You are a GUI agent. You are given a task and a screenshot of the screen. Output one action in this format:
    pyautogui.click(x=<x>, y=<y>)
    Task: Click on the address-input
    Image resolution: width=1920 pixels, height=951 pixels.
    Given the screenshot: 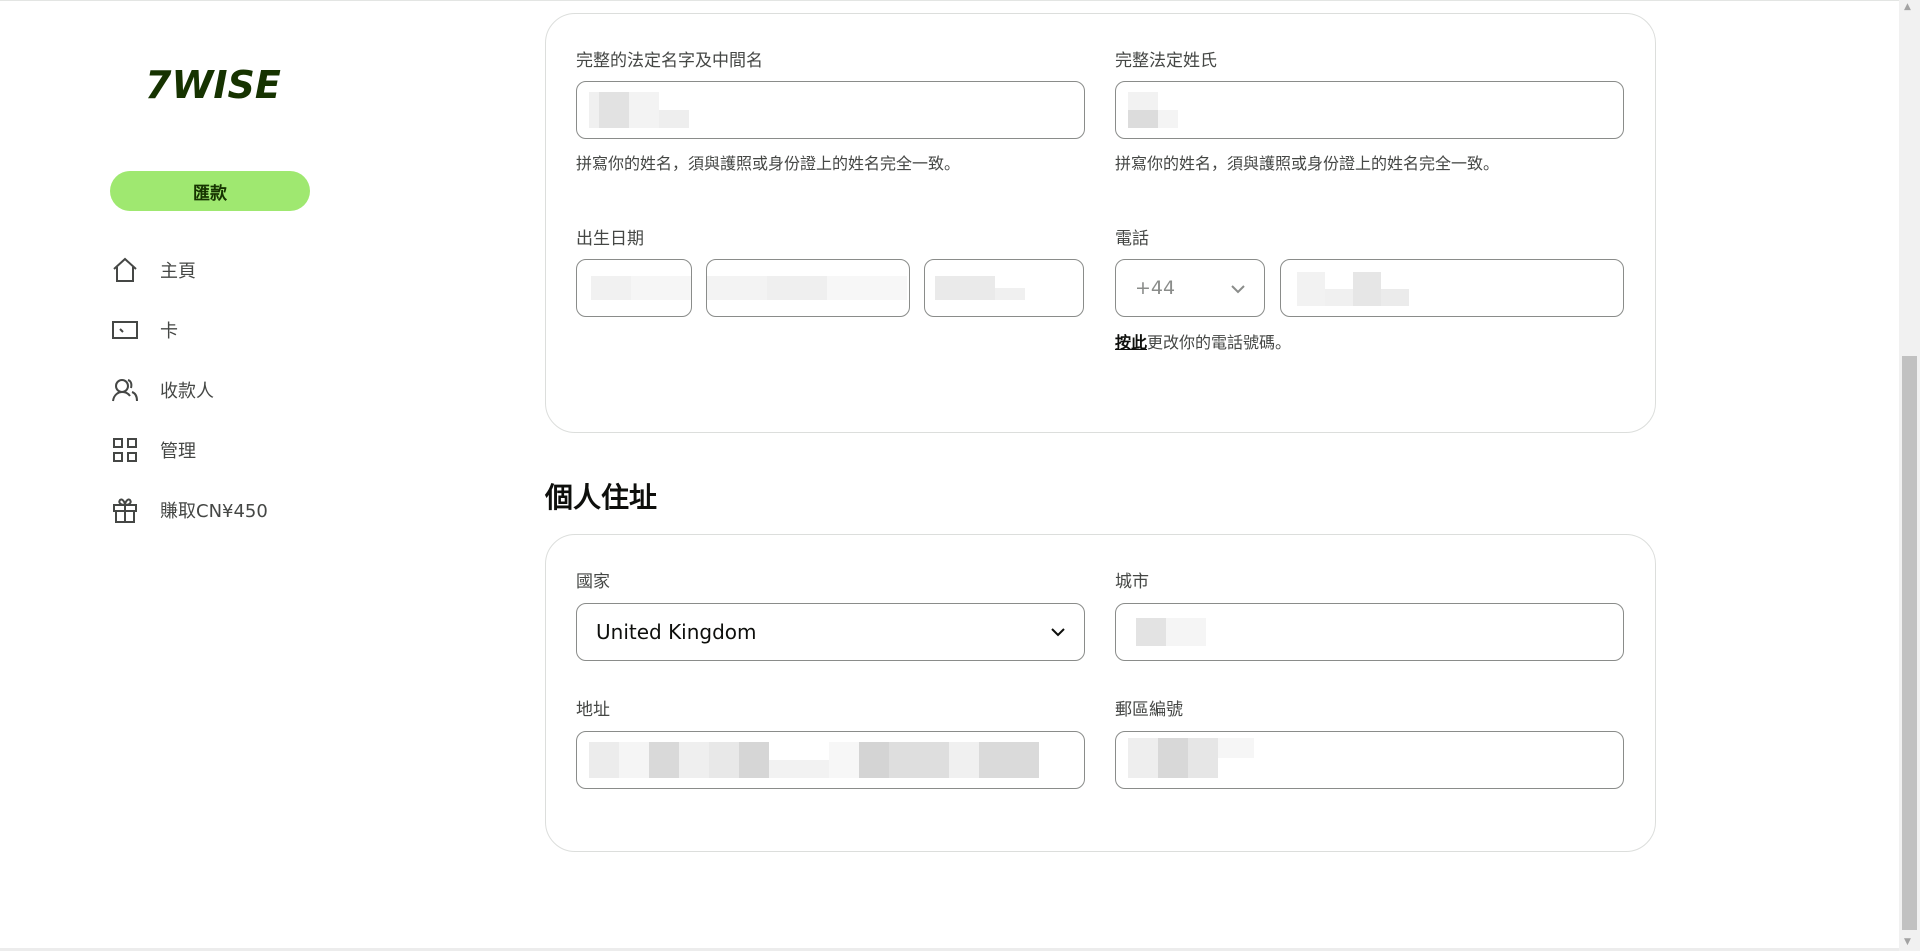 What is the action you would take?
    pyautogui.click(x=830, y=760)
    